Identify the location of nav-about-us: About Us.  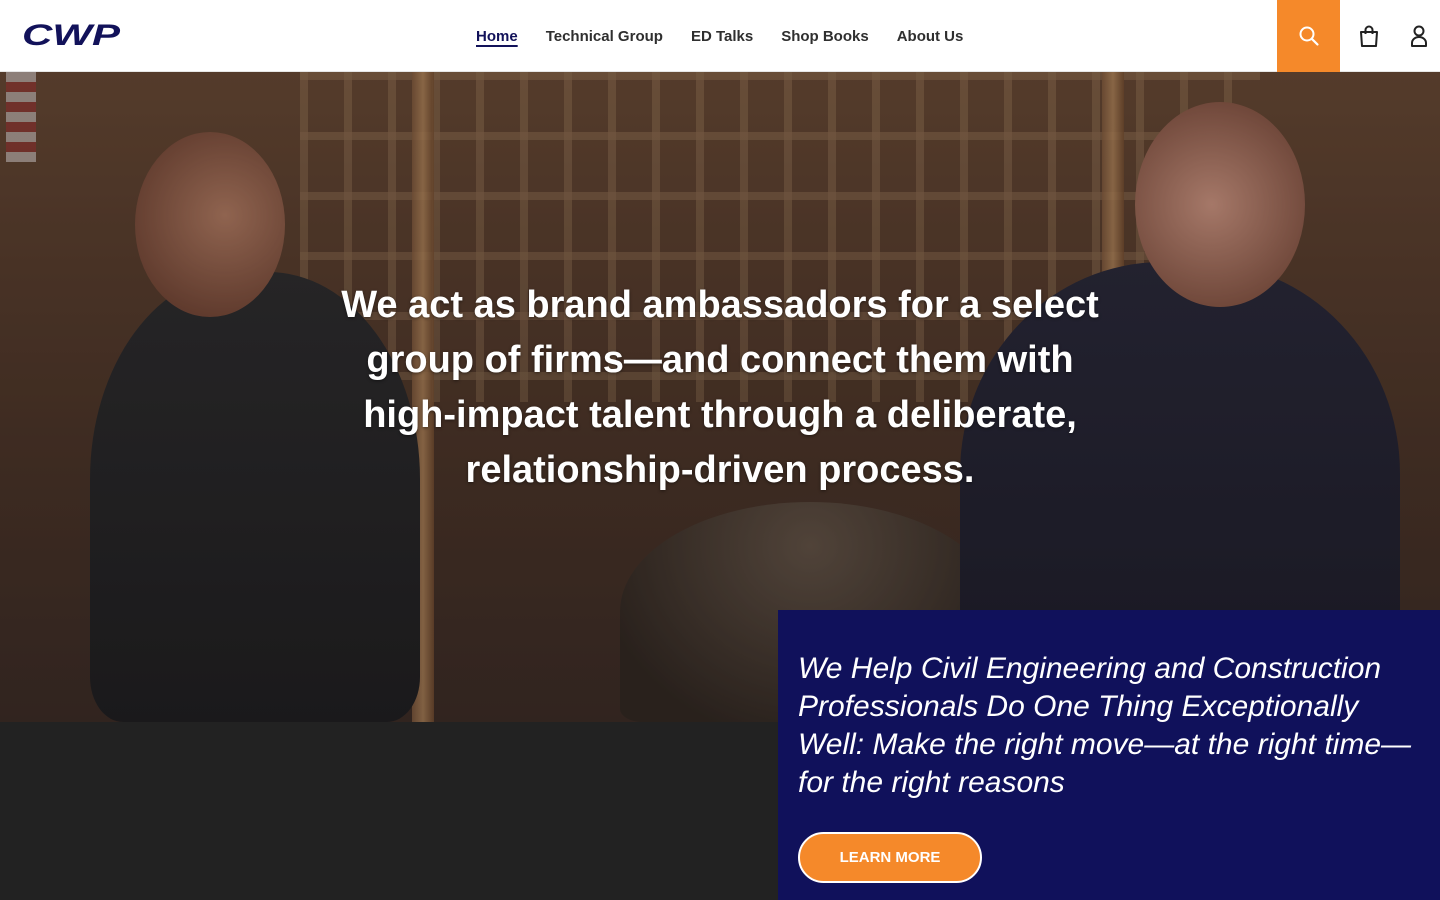
(930, 36).